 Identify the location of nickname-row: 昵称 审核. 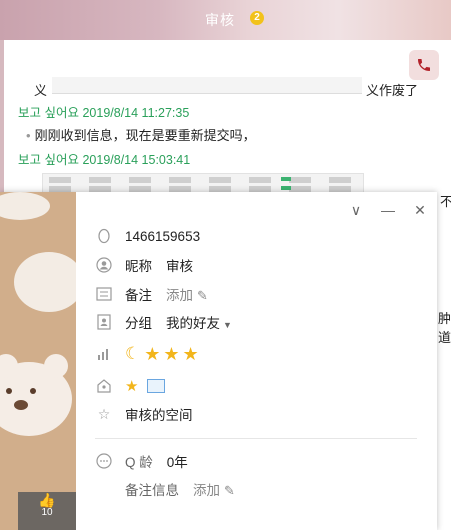
(144, 265).